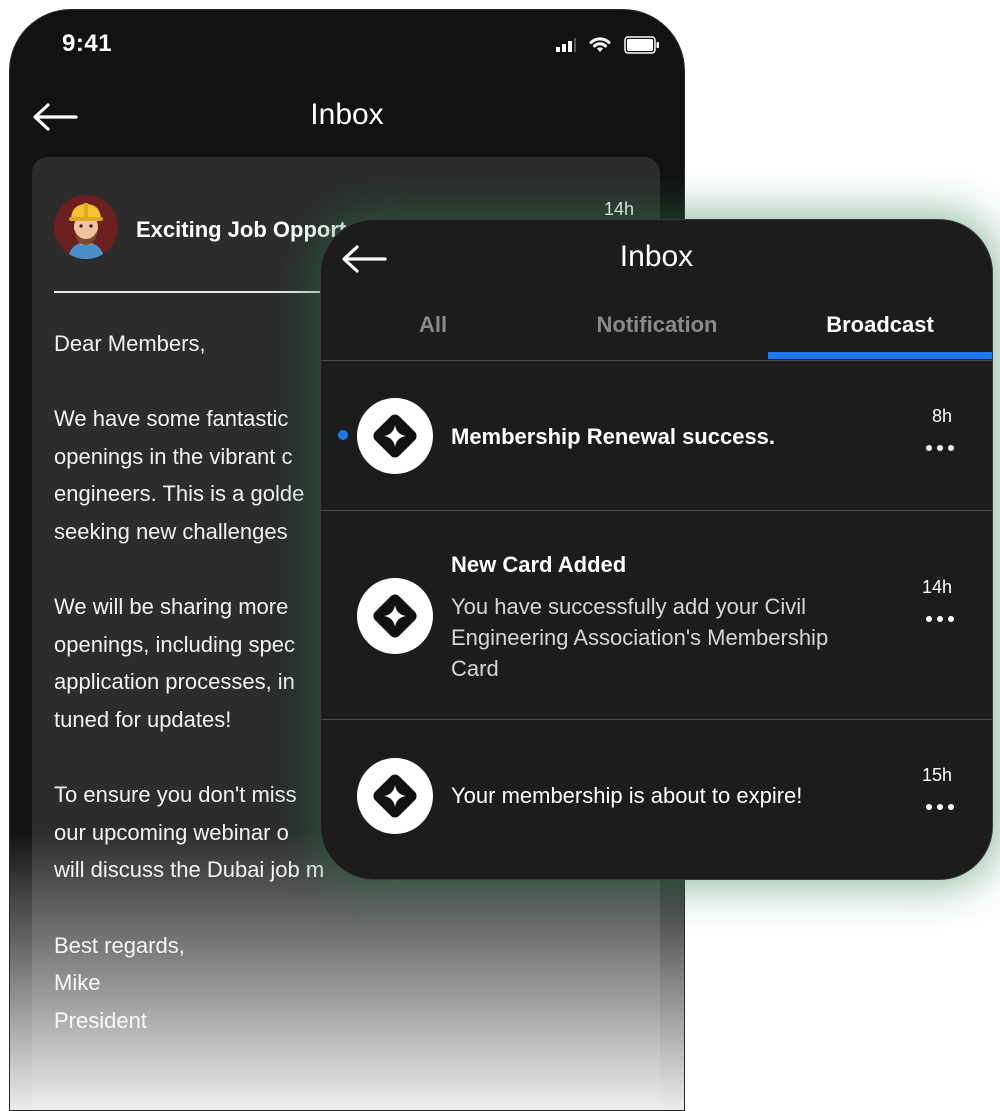 Image resolution: width=1000 pixels, height=1111 pixels. What do you see at coordinates (77, 983) in the screenshot?
I see `sender-name: Mike` at bounding box center [77, 983].